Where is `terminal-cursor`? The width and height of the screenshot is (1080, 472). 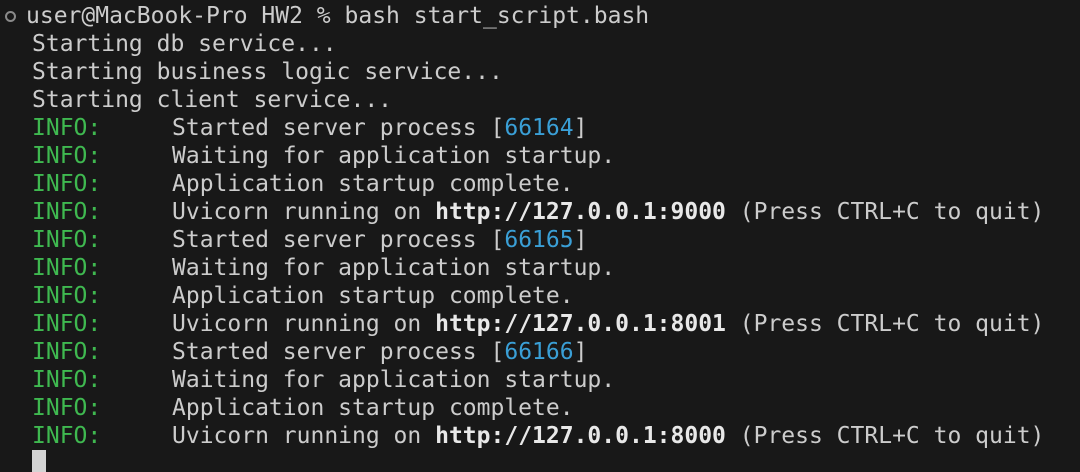
terminal-cursor is located at coordinates (39, 461).